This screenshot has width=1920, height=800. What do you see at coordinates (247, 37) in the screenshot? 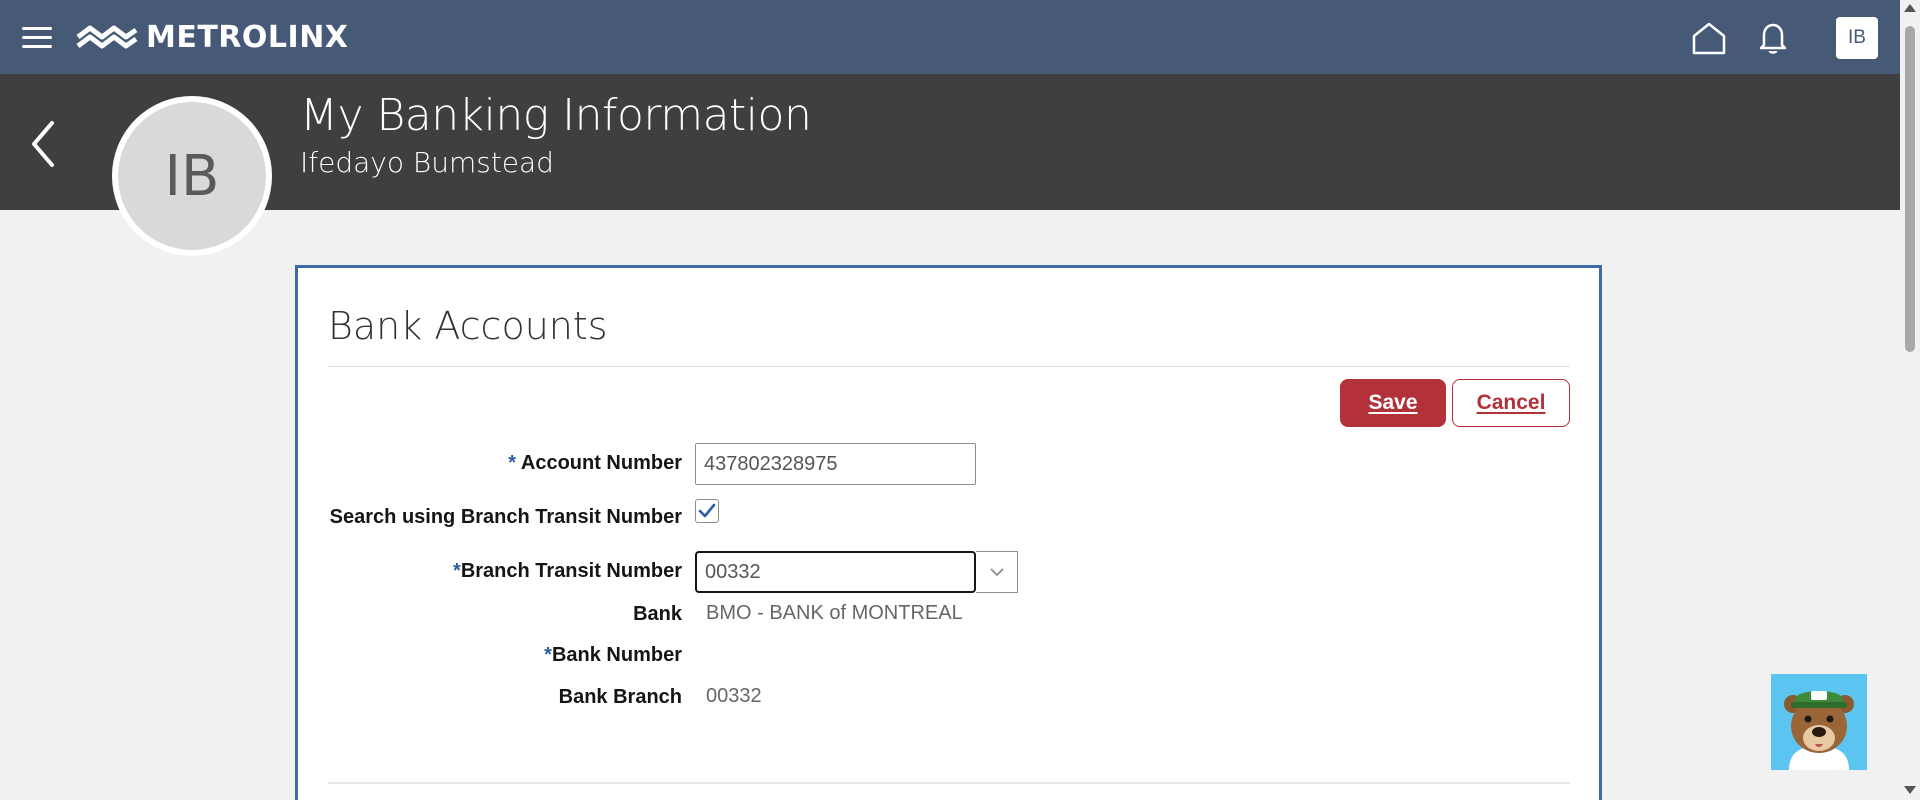
I see `logo-text: METROLINX` at bounding box center [247, 37].